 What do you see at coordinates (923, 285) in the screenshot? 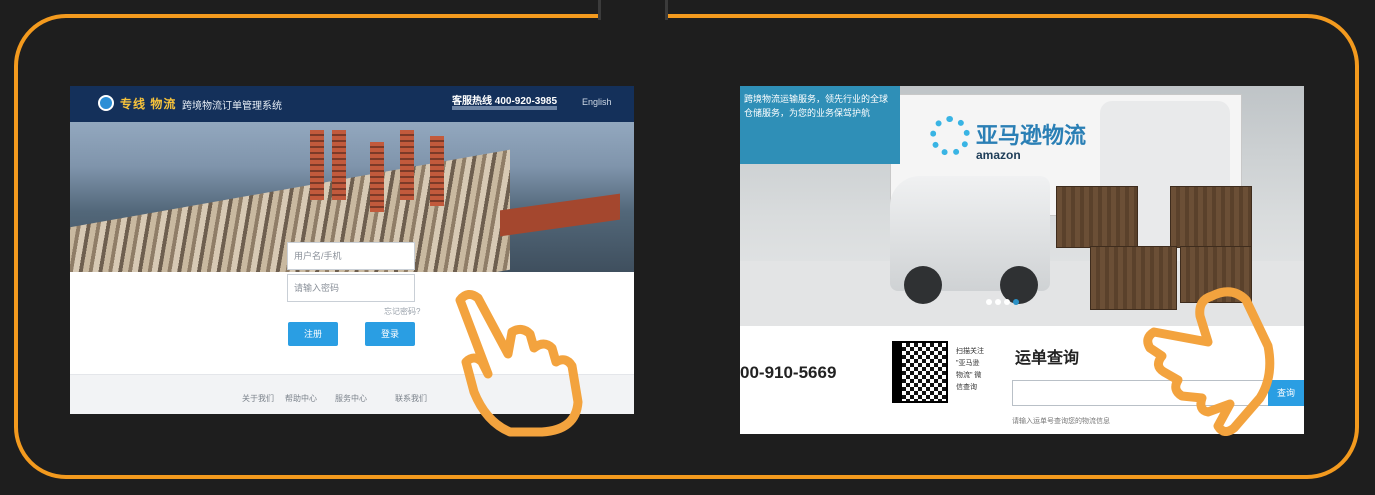
I see `van-wheel` at bounding box center [923, 285].